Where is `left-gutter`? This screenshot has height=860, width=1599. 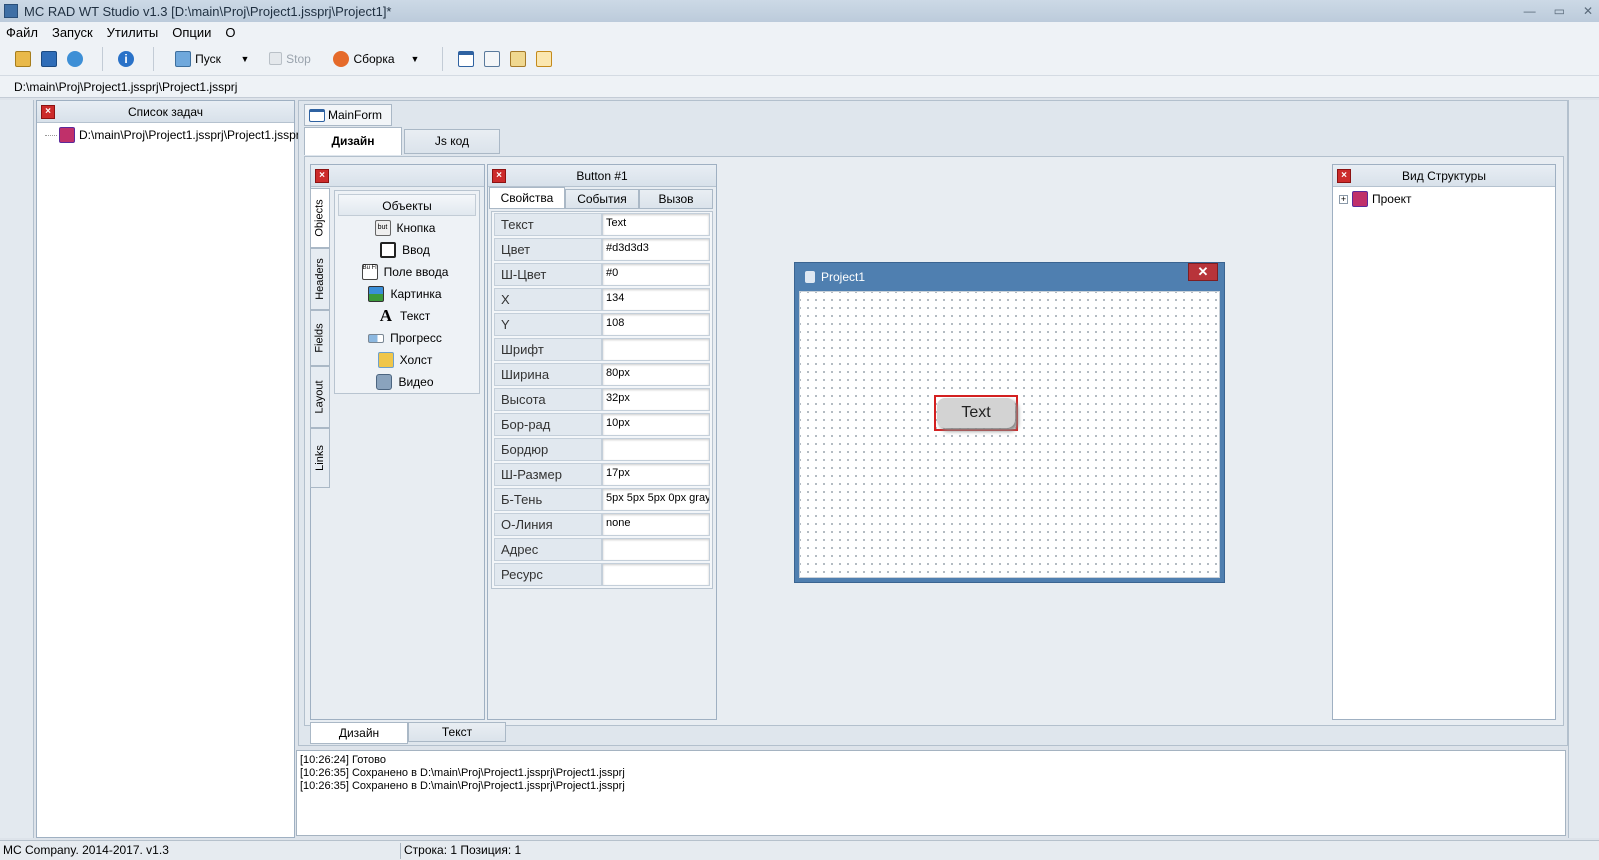
left-gutter is located at coordinates (17, 469).